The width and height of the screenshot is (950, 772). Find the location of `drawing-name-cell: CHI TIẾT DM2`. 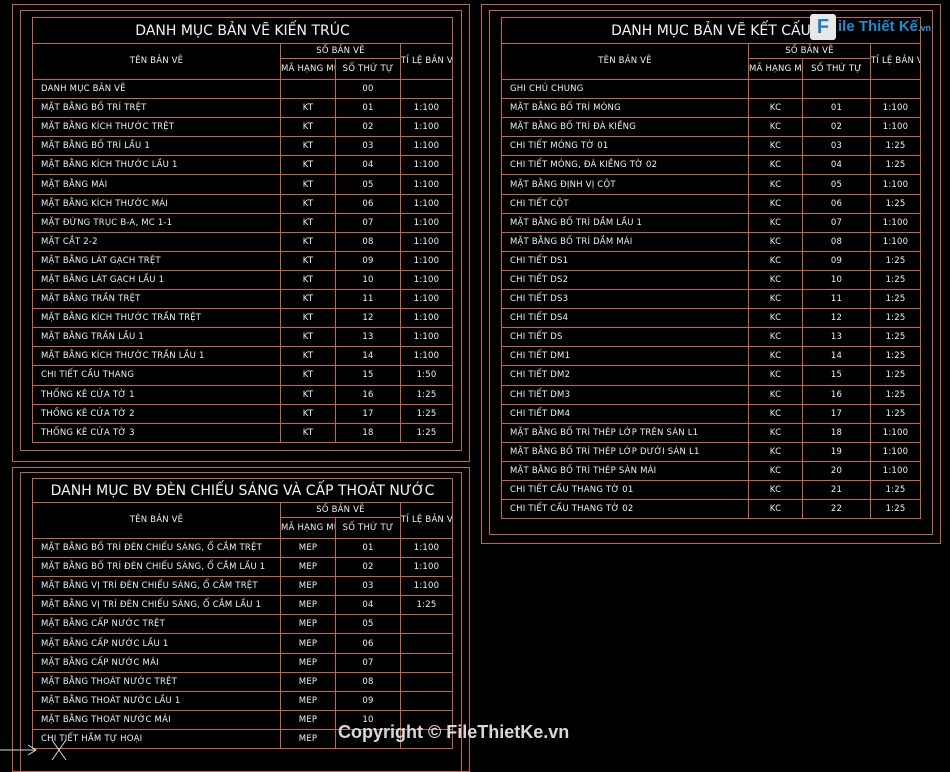

drawing-name-cell: CHI TIẾT DM2 is located at coordinates (625, 375).